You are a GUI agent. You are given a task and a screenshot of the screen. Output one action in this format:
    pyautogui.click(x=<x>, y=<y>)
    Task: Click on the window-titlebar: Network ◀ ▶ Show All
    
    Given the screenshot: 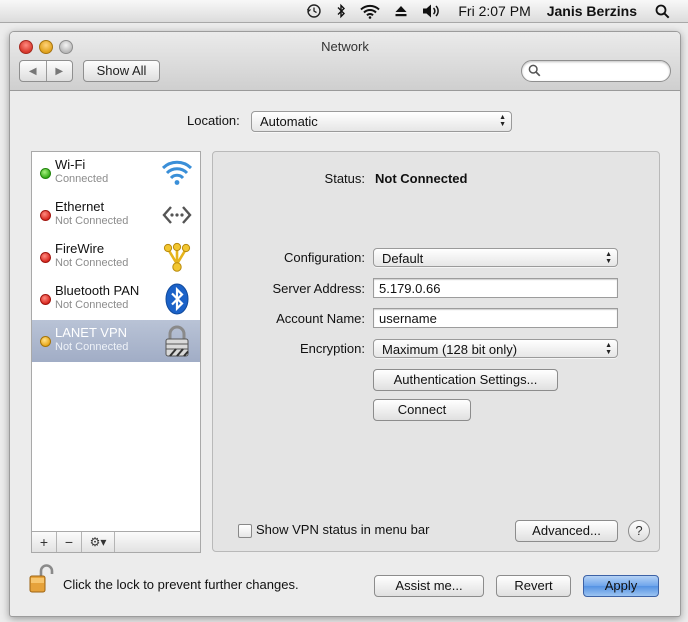 What is the action you would take?
    pyautogui.click(x=345, y=61)
    